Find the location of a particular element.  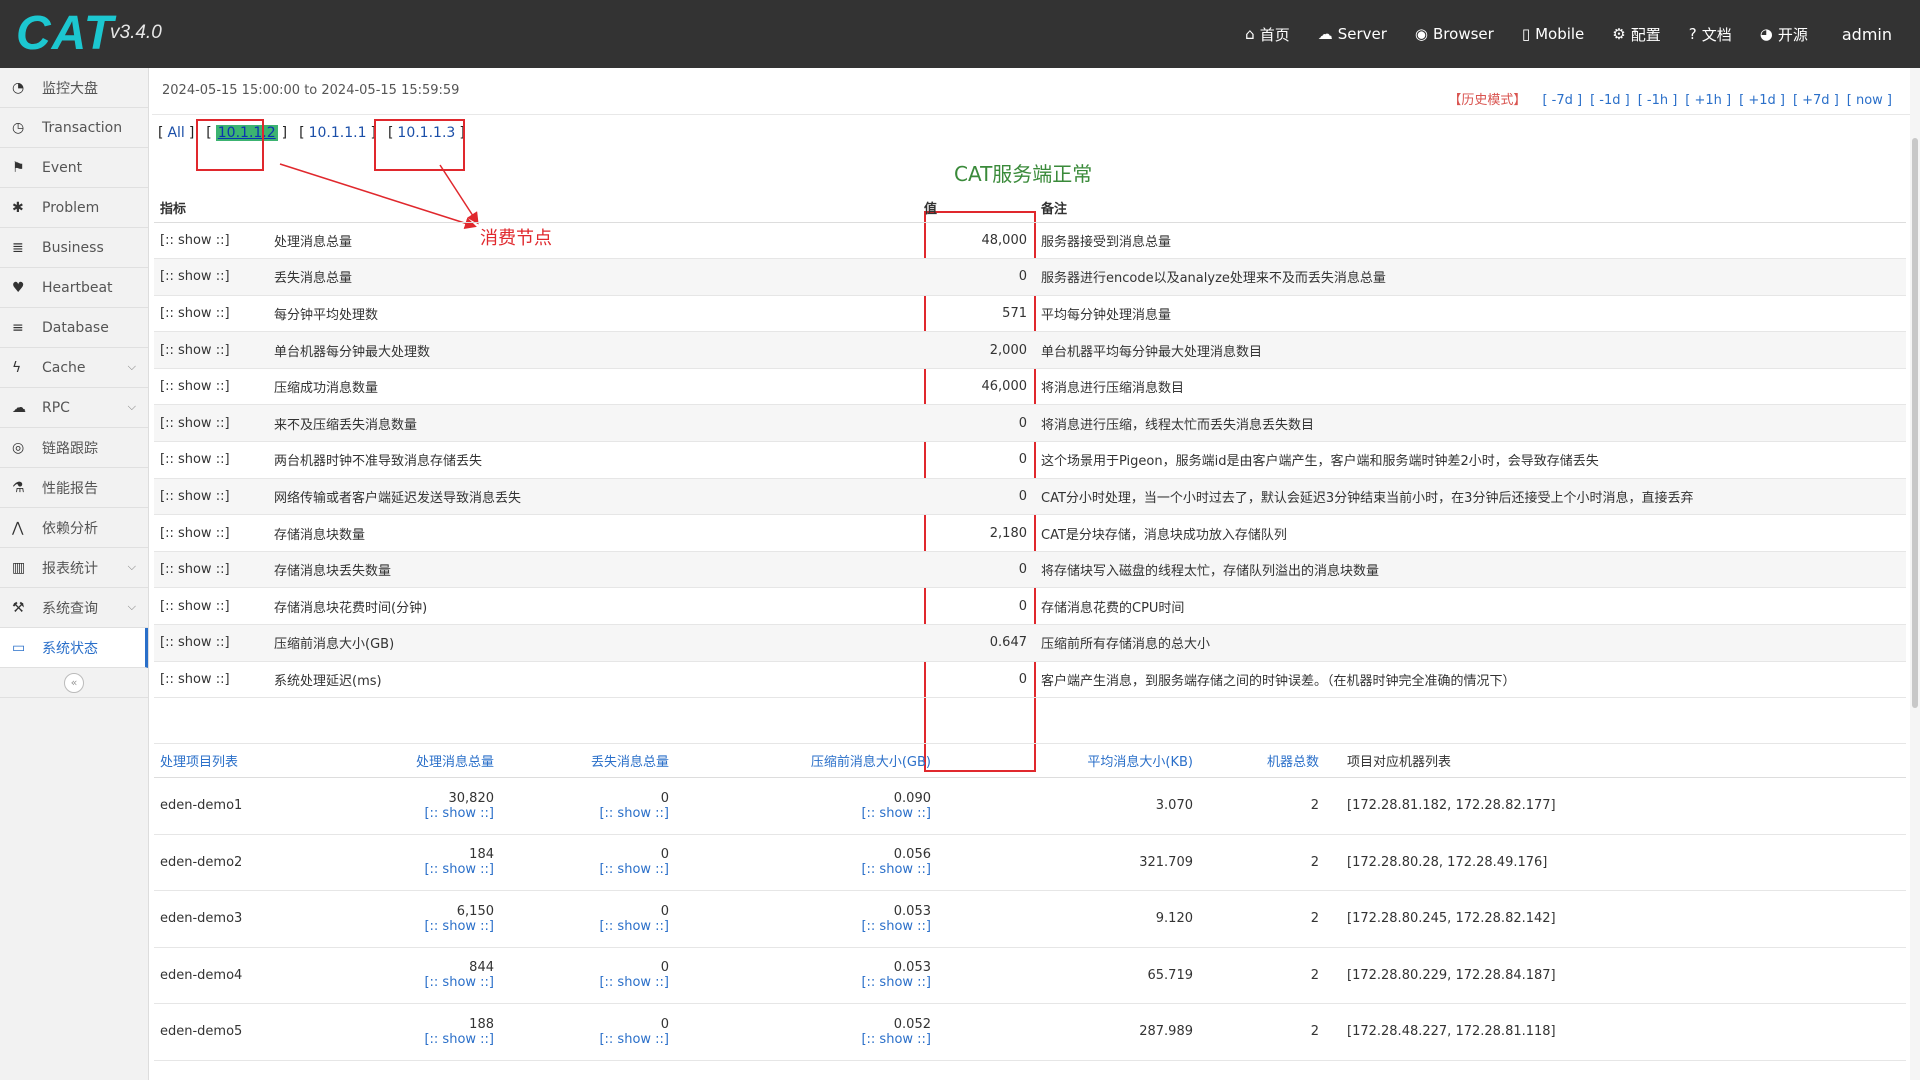

nav-item-6: ◕ 开源 is located at coordinates (1784, 34).